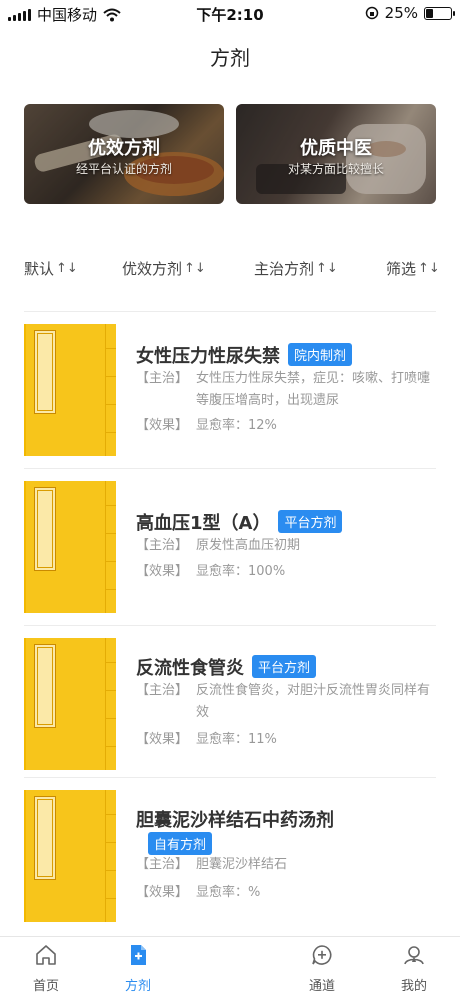 This screenshot has height=996, width=460. What do you see at coordinates (414, 968) in the screenshot?
I see `tab-profile: 我的` at bounding box center [414, 968].